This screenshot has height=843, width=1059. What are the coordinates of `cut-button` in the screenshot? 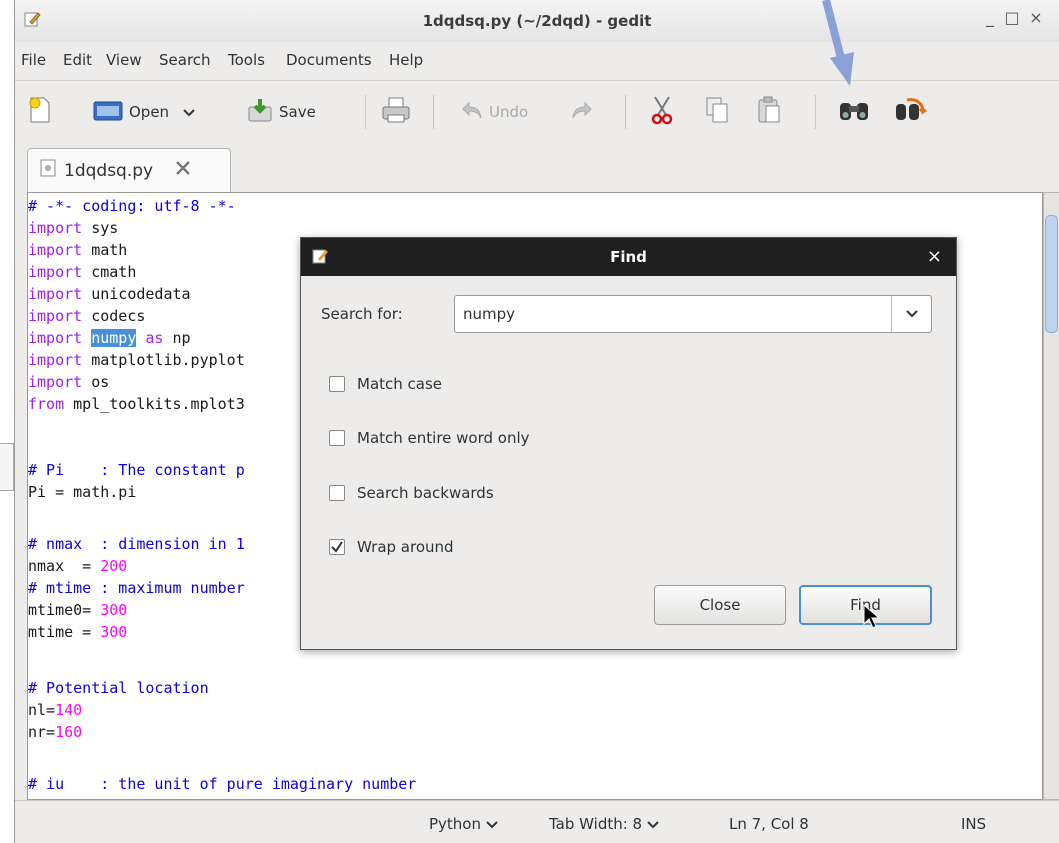 It's located at (662, 112).